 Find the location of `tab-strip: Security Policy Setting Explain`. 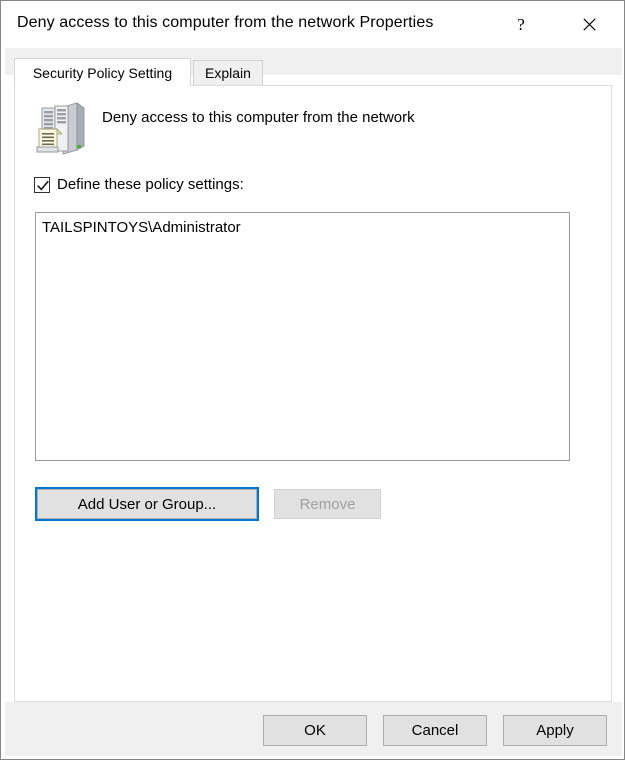

tab-strip: Security Policy Setting Explain is located at coordinates (313, 67).